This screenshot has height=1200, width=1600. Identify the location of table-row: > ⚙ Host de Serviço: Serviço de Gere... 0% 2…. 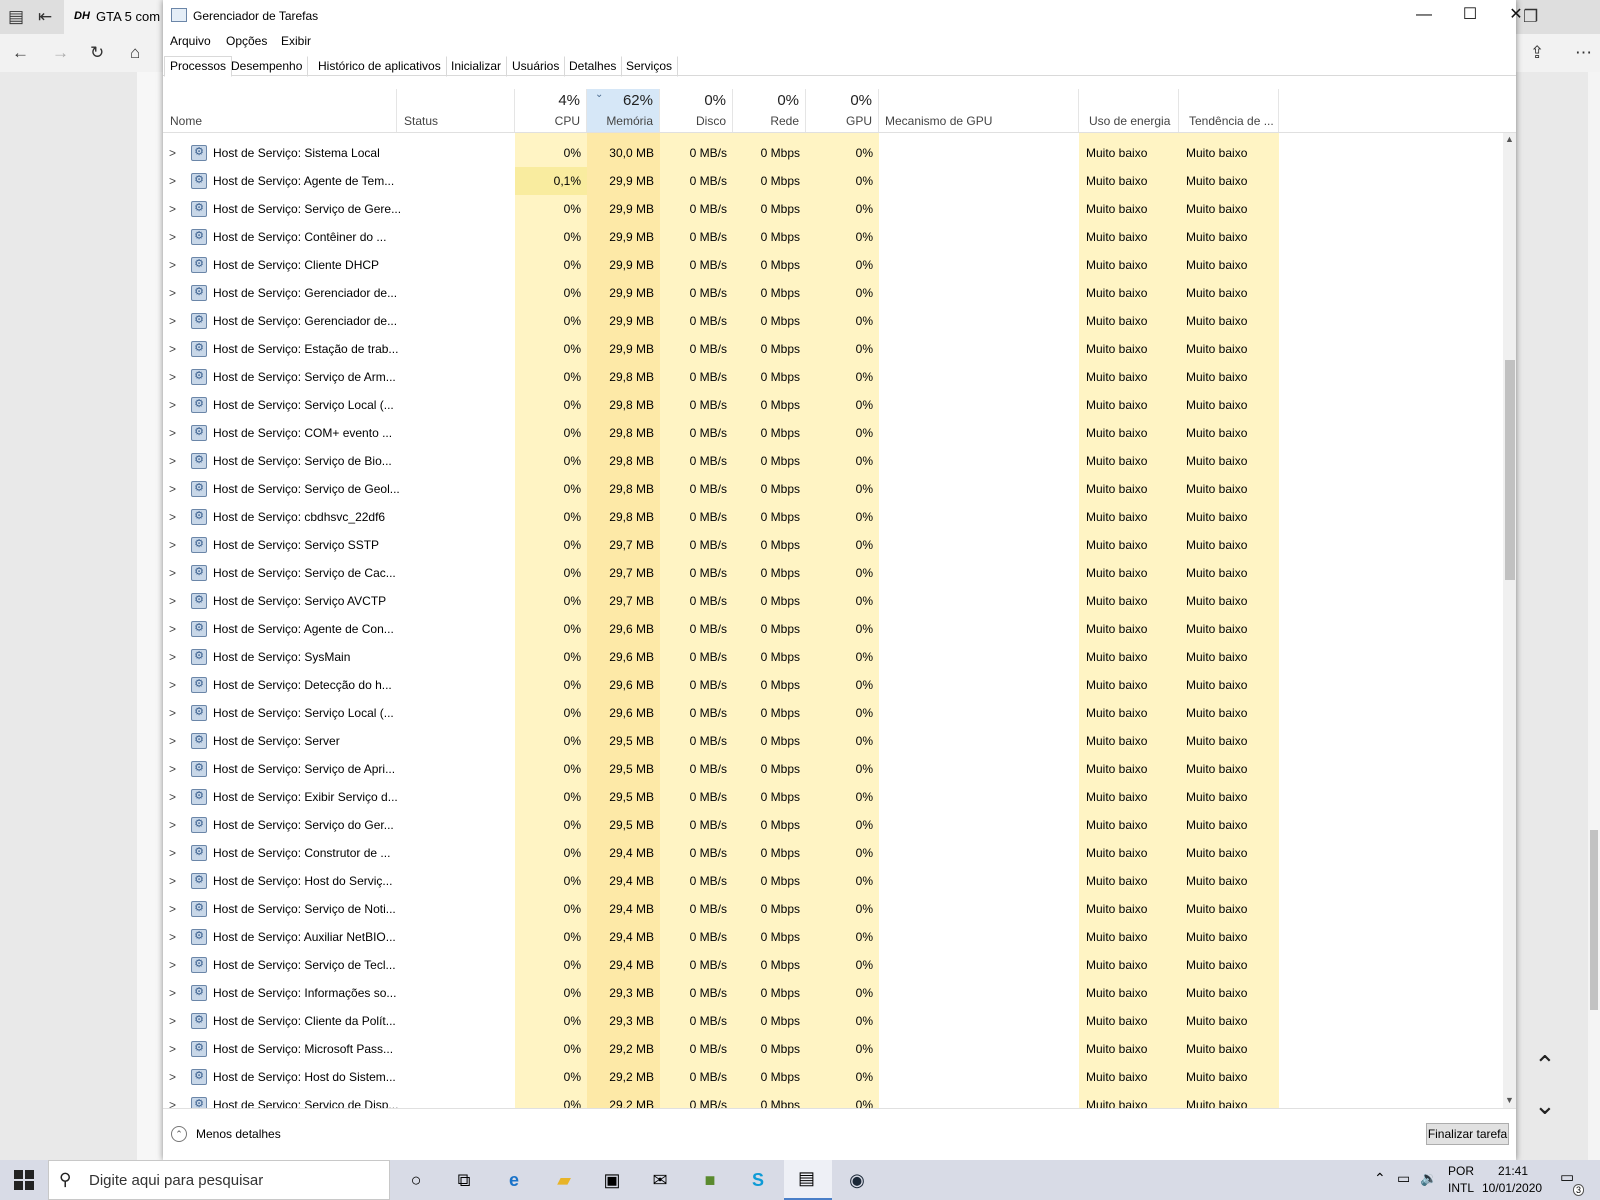
(833, 209).